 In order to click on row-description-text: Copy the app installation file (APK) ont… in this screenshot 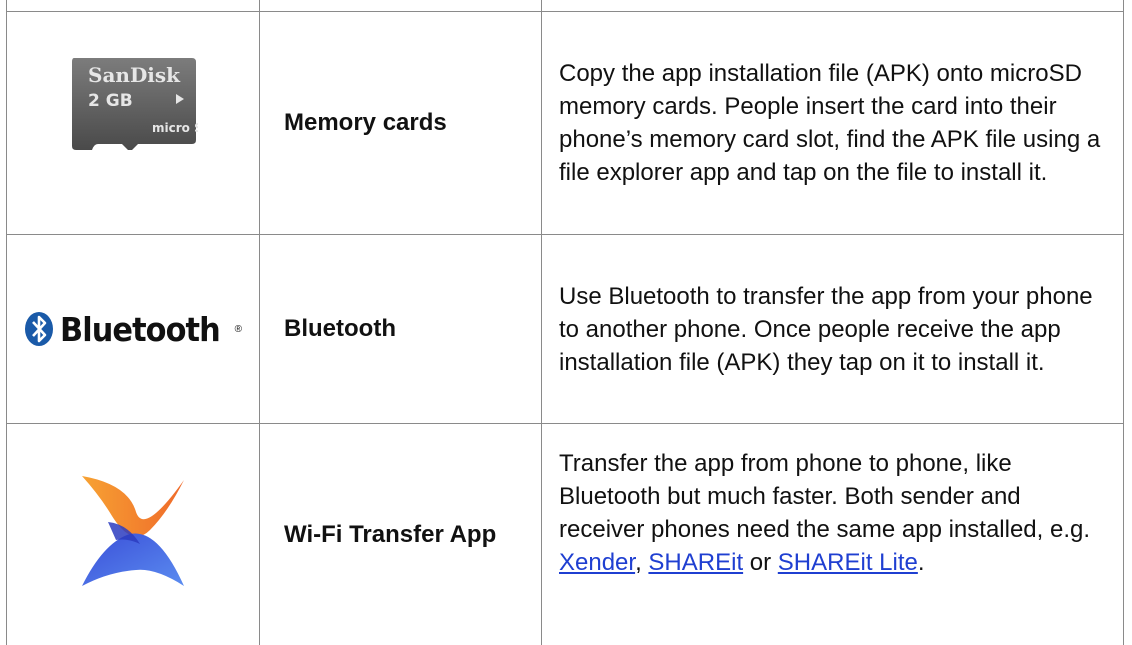, I will do `click(830, 123)`.